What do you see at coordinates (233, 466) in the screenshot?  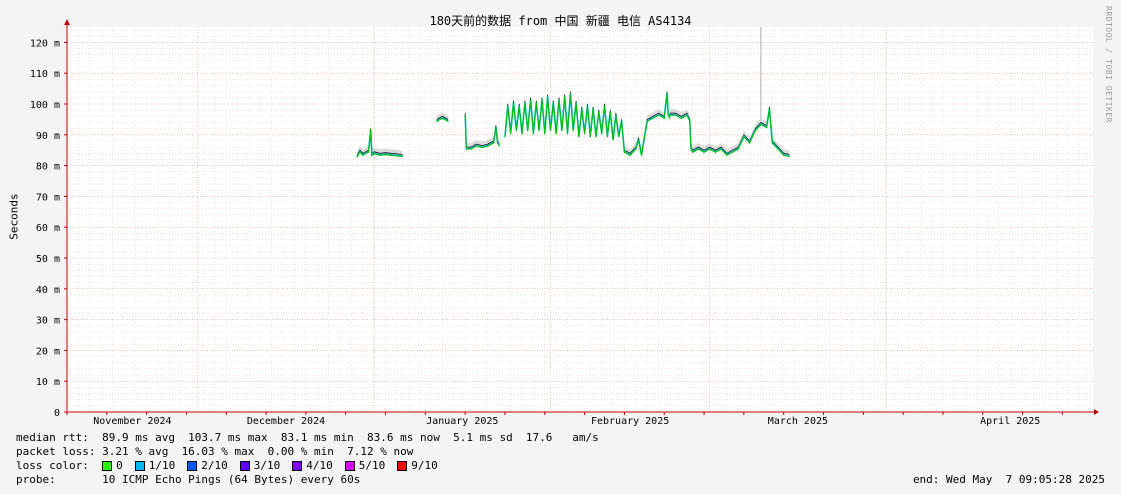 I see `loss-color-legend: loss color: 0 1/10 2/10 3/10 4/10 5/10 9/10` at bounding box center [233, 466].